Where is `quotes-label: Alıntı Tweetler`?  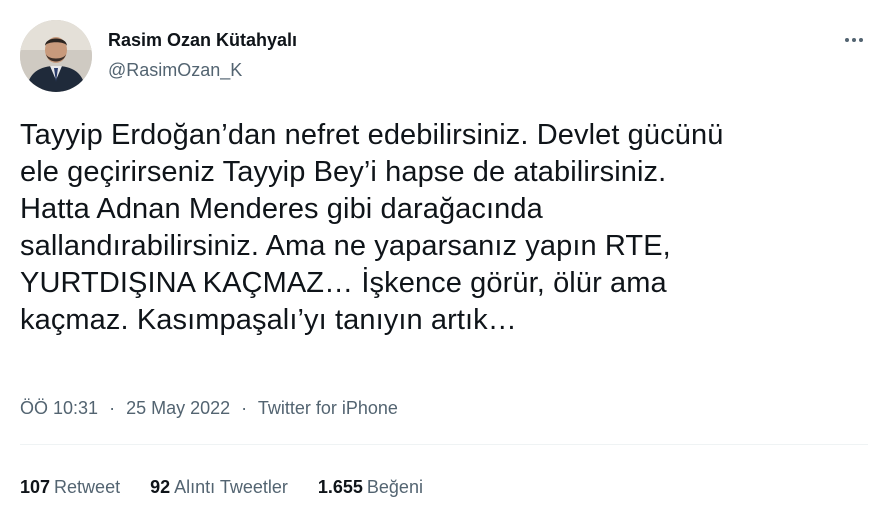
quotes-label: Alıntı Tweetler is located at coordinates (231, 487).